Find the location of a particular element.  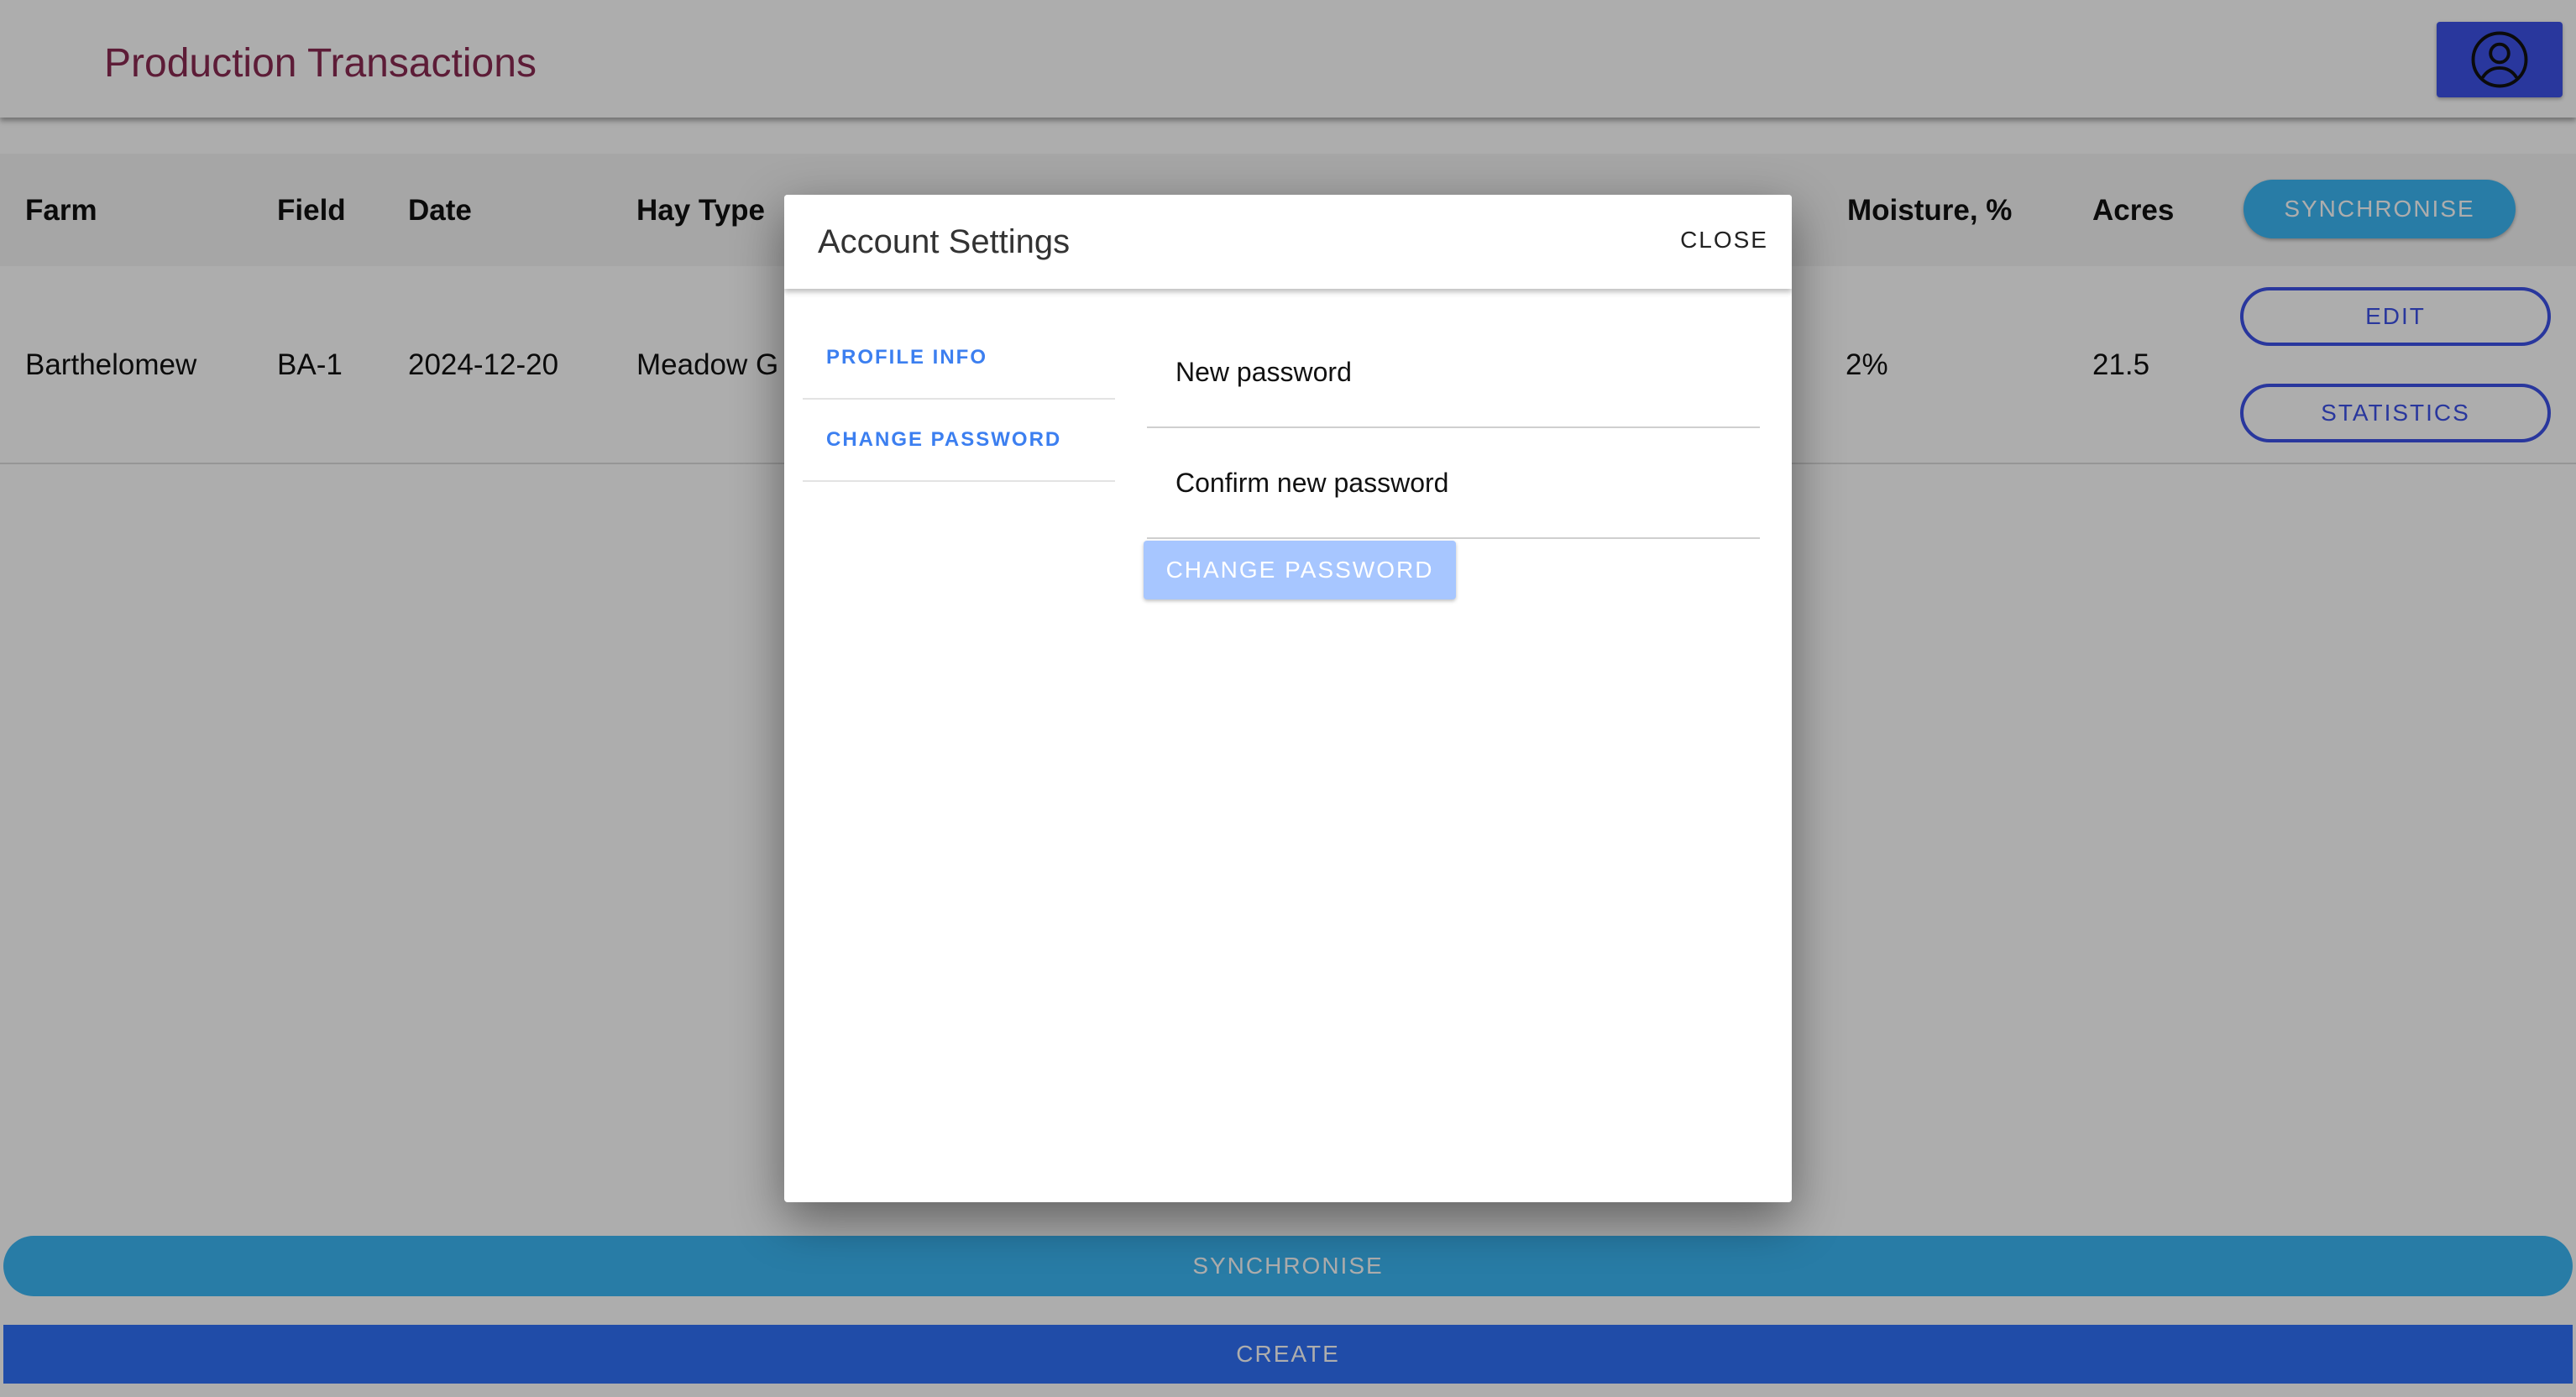

close-button: CLOSE is located at coordinates (1724, 240).